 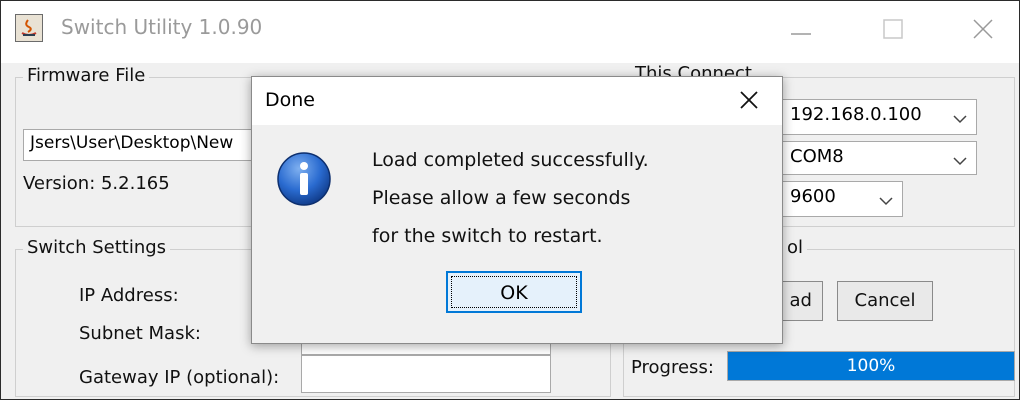 I want to click on firmware-version-text: Version: 5.2.165, so click(x=96, y=183).